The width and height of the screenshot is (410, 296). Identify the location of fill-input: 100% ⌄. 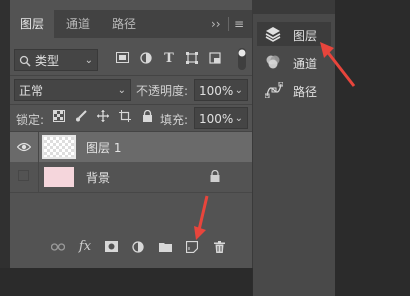
(221, 118).